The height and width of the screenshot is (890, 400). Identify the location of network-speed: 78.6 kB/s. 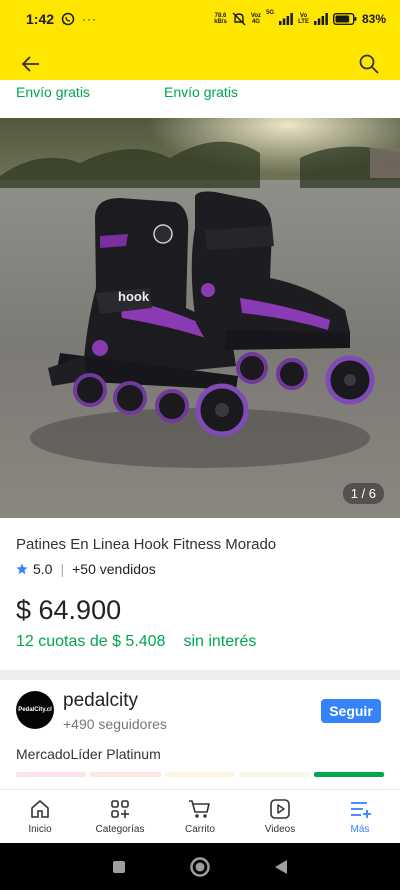
(220, 19).